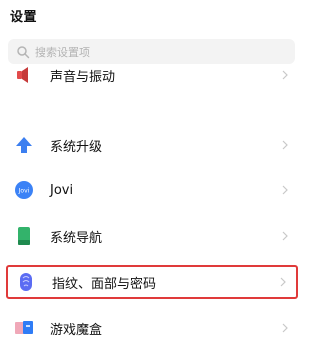 The image size is (320, 347). I want to click on list-item-system-upgrade: 系统升级, so click(152, 145).